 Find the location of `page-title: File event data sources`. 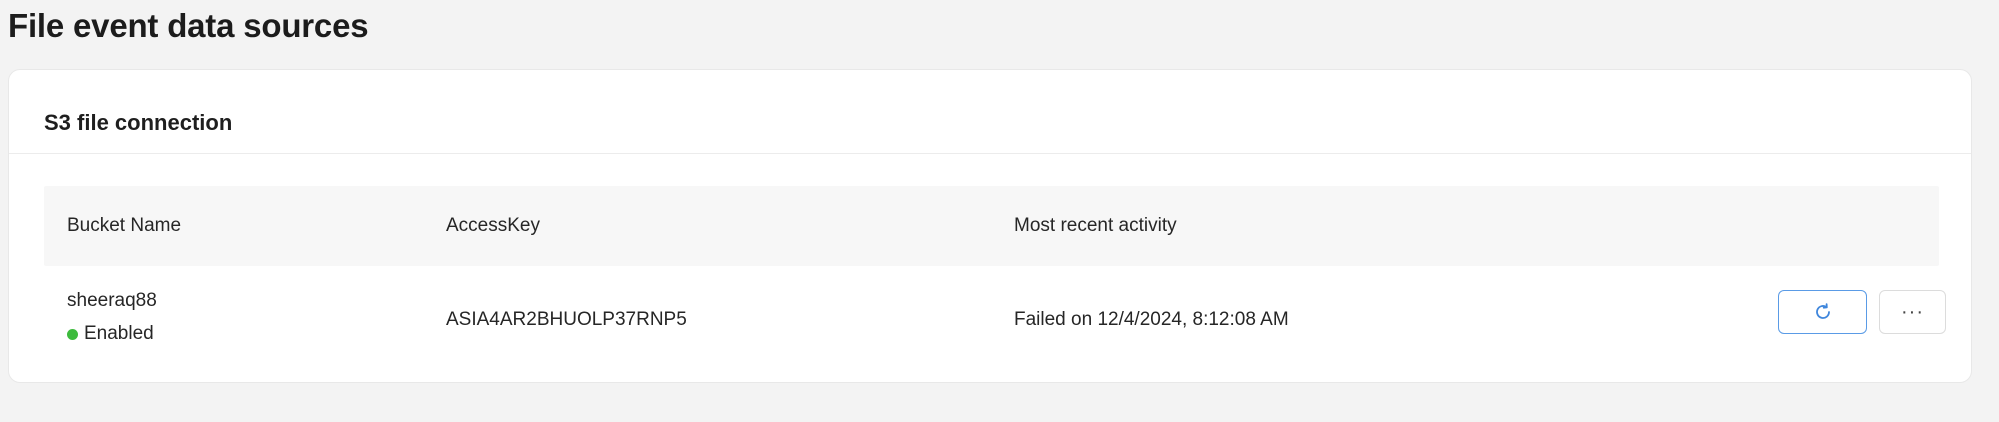

page-title: File event data sources is located at coordinates (188, 25).